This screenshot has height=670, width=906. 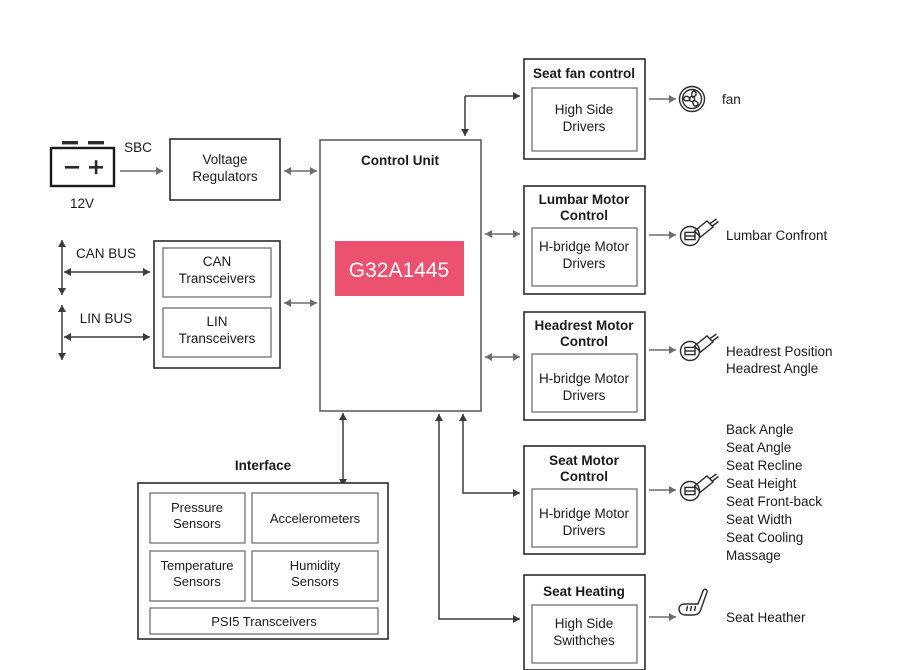 What do you see at coordinates (760, 429) in the screenshot?
I see `seat-load-label-1: Back Angle` at bounding box center [760, 429].